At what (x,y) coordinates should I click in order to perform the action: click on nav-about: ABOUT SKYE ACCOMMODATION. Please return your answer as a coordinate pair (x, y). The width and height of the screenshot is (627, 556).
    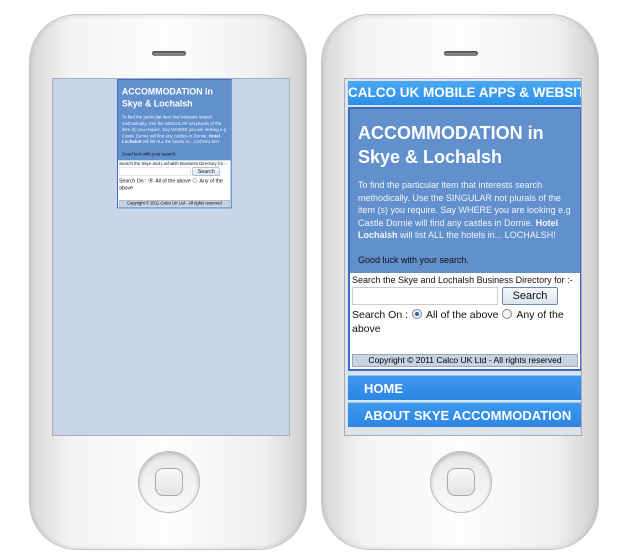
    Looking at the image, I should click on (464, 414).